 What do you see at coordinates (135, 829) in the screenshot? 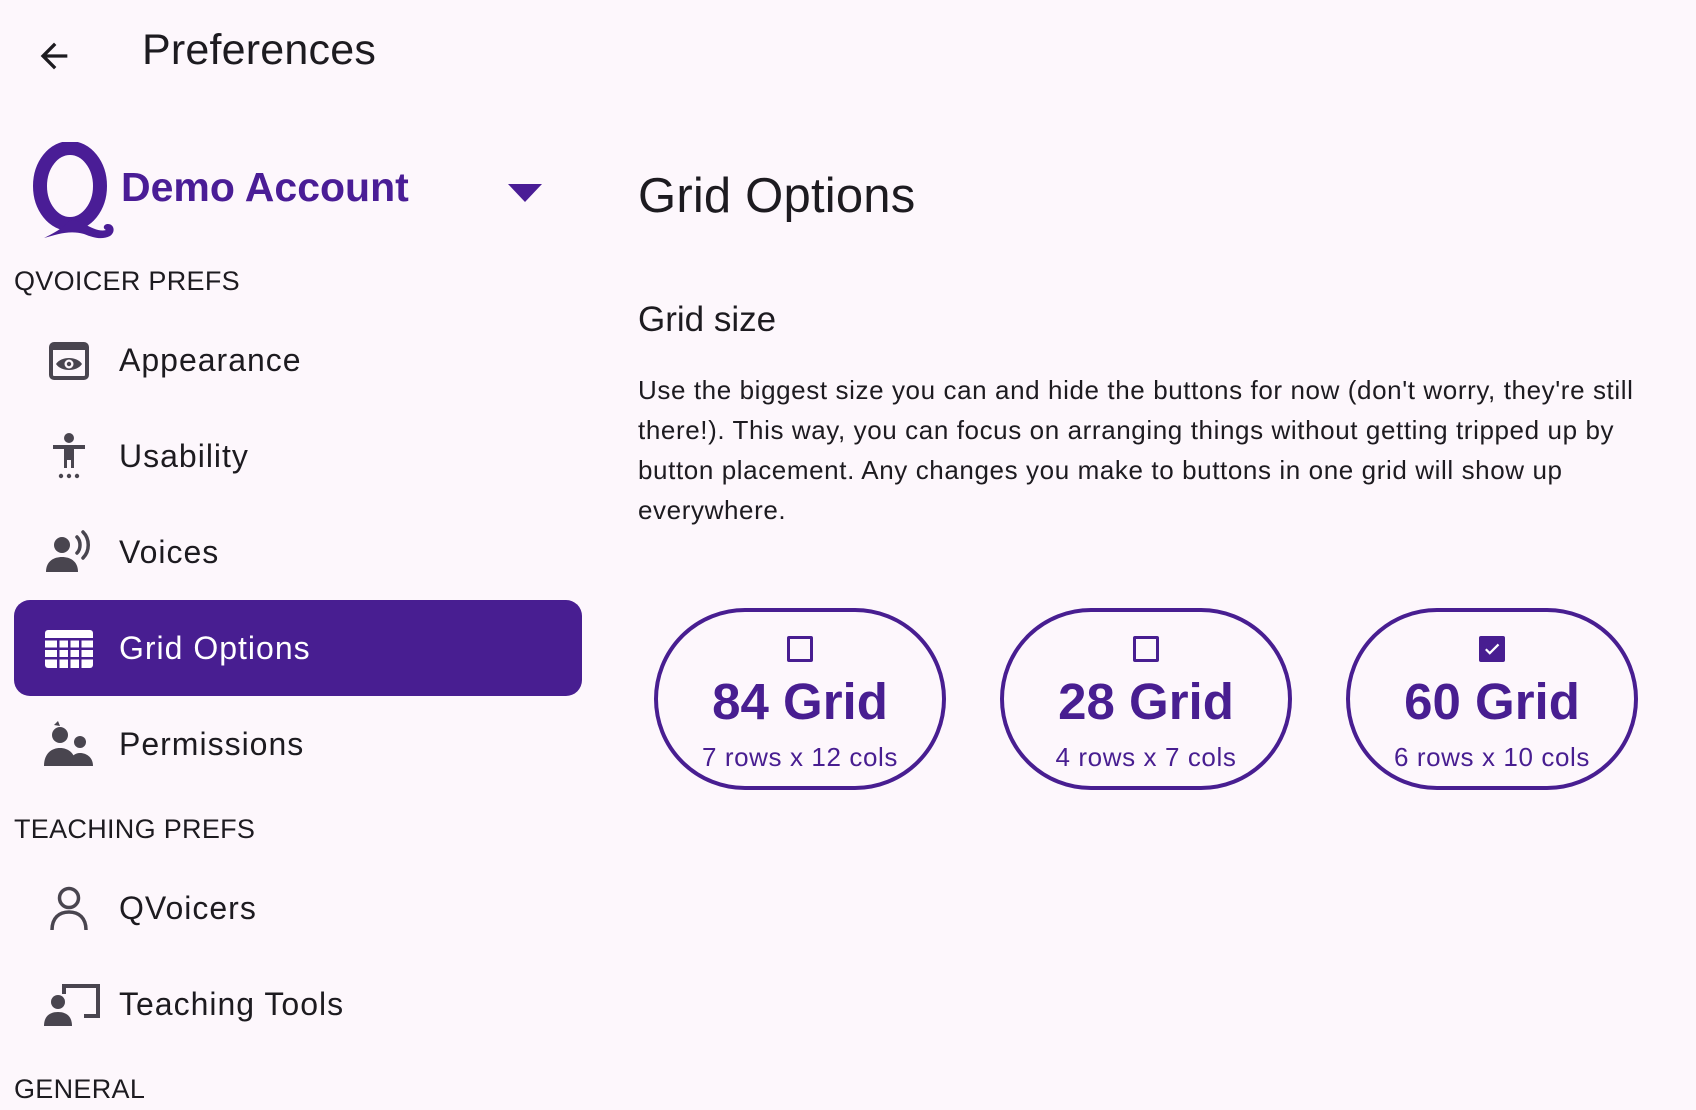
I see `section-header-teaching-prefs: TEACHING PREFS` at bounding box center [135, 829].